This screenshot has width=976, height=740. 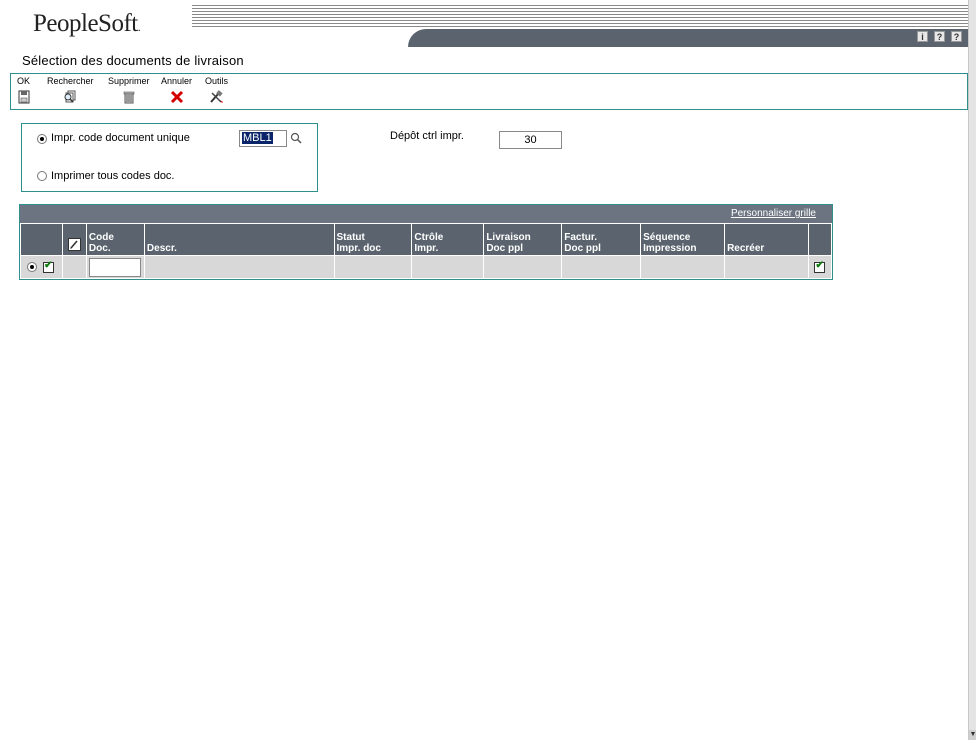 I want to click on header-last, so click(x=820, y=239).